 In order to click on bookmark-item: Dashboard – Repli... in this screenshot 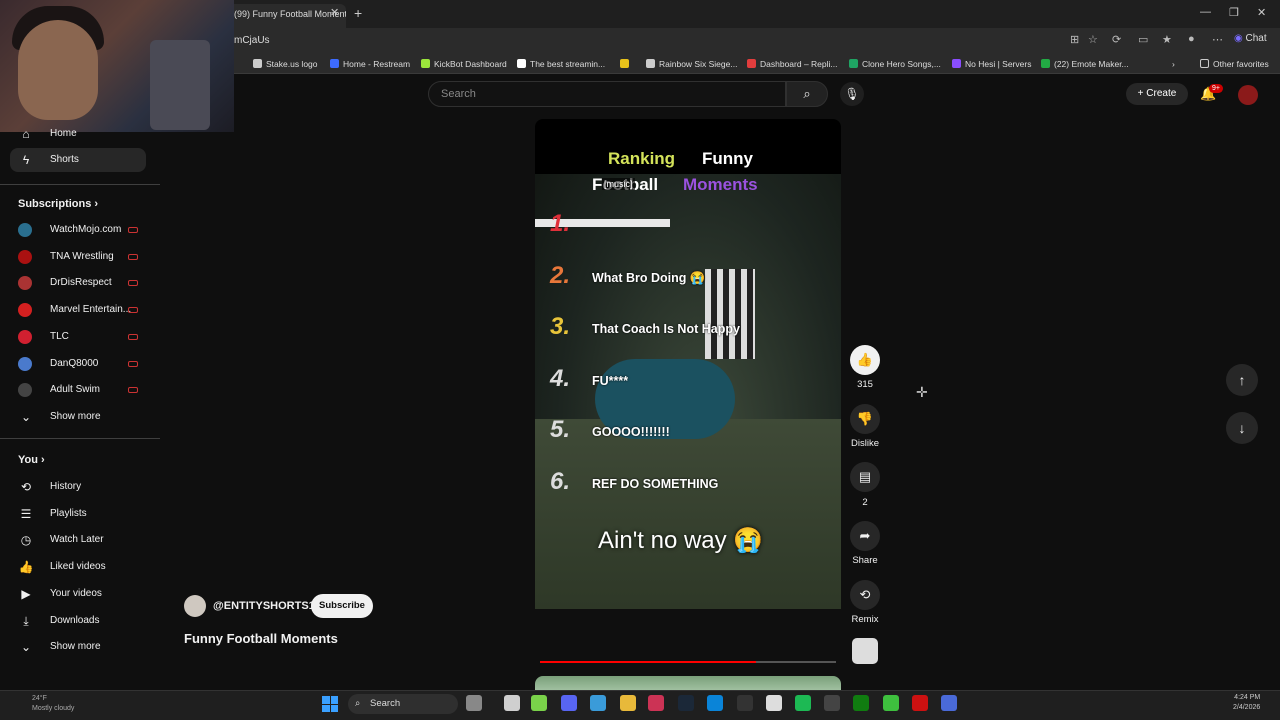, I will do `click(792, 64)`.